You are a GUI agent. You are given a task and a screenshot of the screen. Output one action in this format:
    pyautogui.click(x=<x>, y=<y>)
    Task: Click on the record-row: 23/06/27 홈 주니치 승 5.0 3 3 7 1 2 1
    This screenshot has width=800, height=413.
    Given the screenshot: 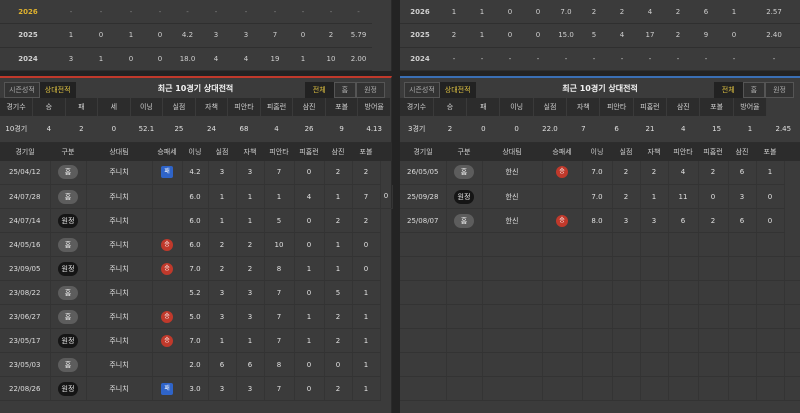 What is the action you would take?
    pyautogui.click(x=196, y=316)
    